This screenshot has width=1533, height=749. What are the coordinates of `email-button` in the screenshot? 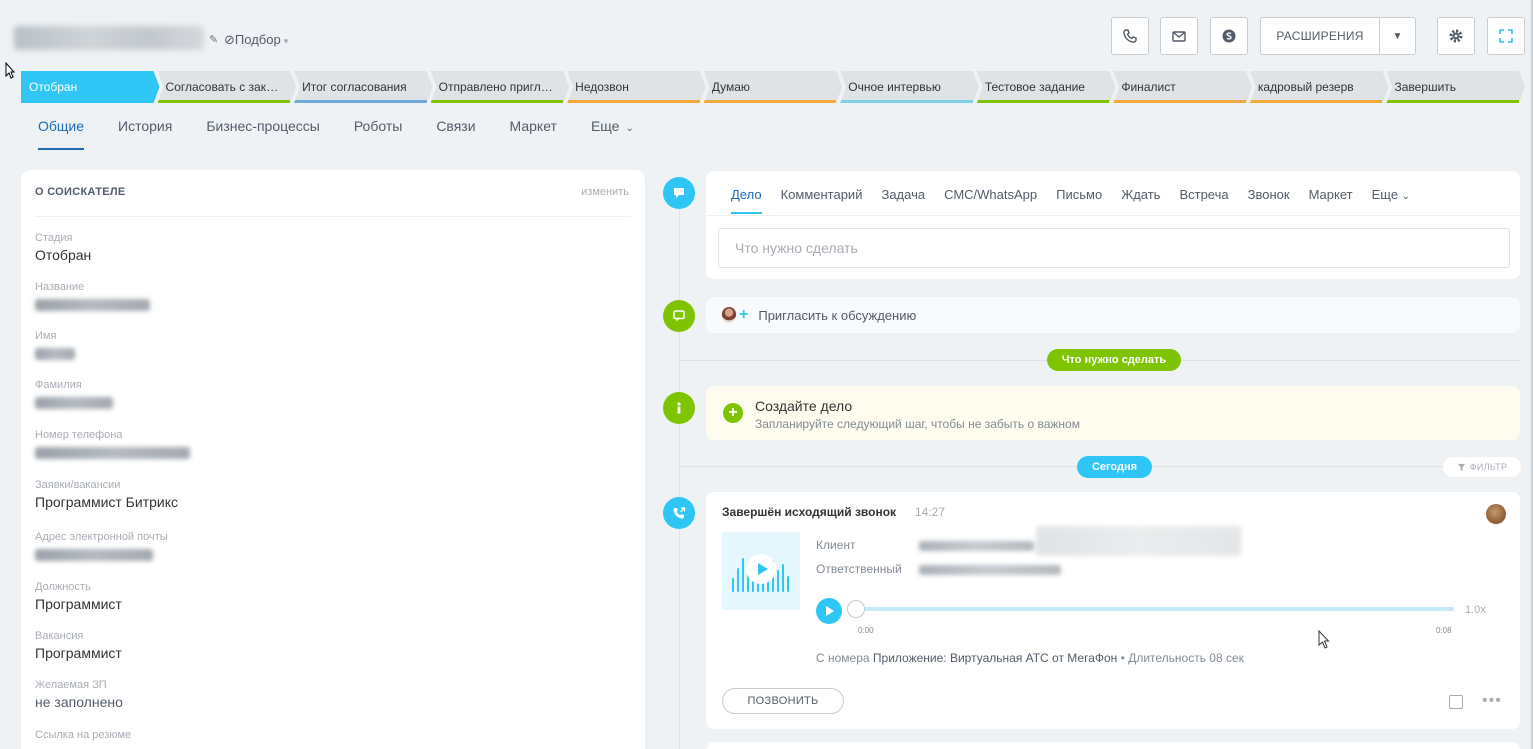 It's located at (1179, 36).